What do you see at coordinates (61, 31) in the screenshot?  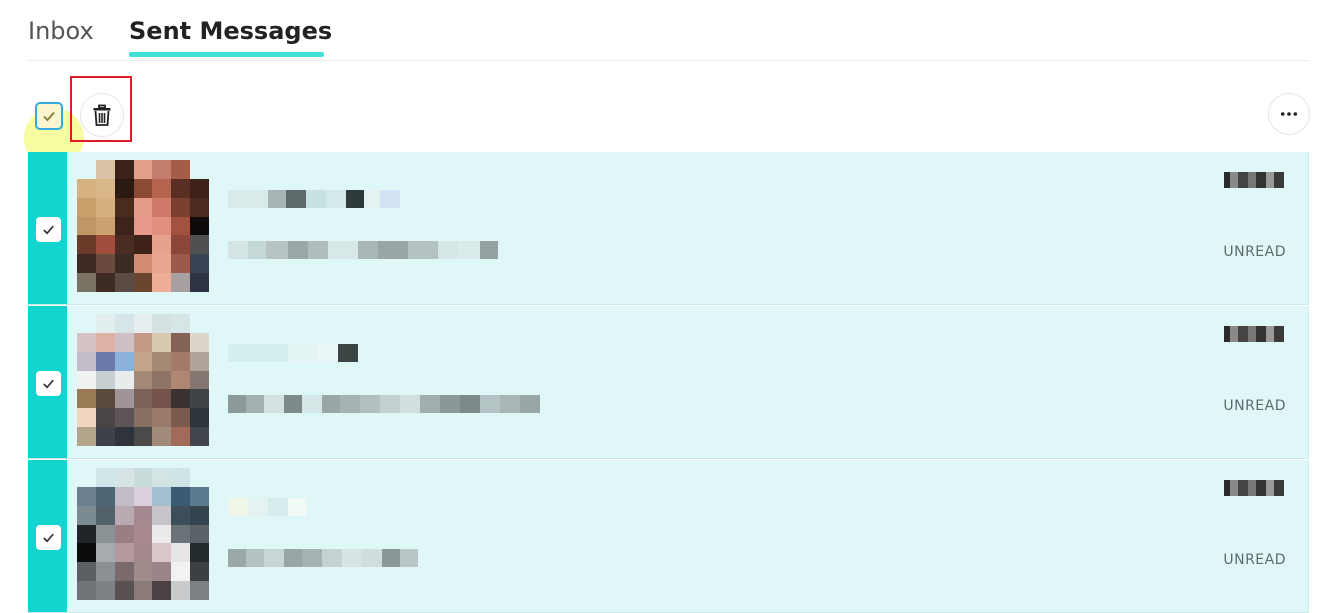 I see `tab-inbox: Inbox` at bounding box center [61, 31].